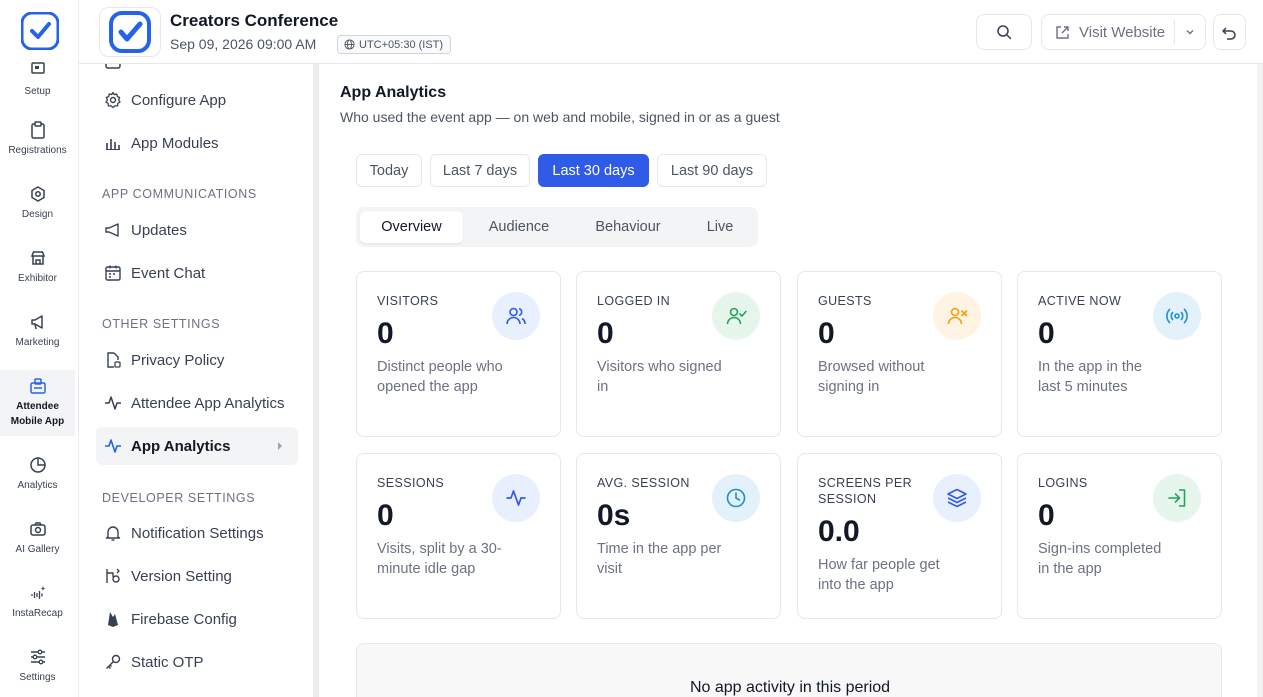 The width and height of the screenshot is (1263, 697). I want to click on visit-website-main: Visit Website, so click(1108, 32).